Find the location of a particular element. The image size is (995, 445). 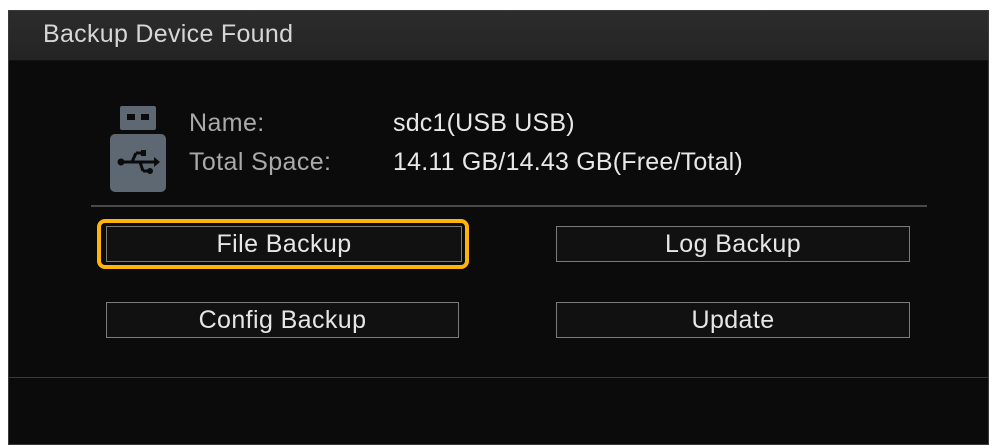

log-backup-label: Log Backup is located at coordinates (733, 243).